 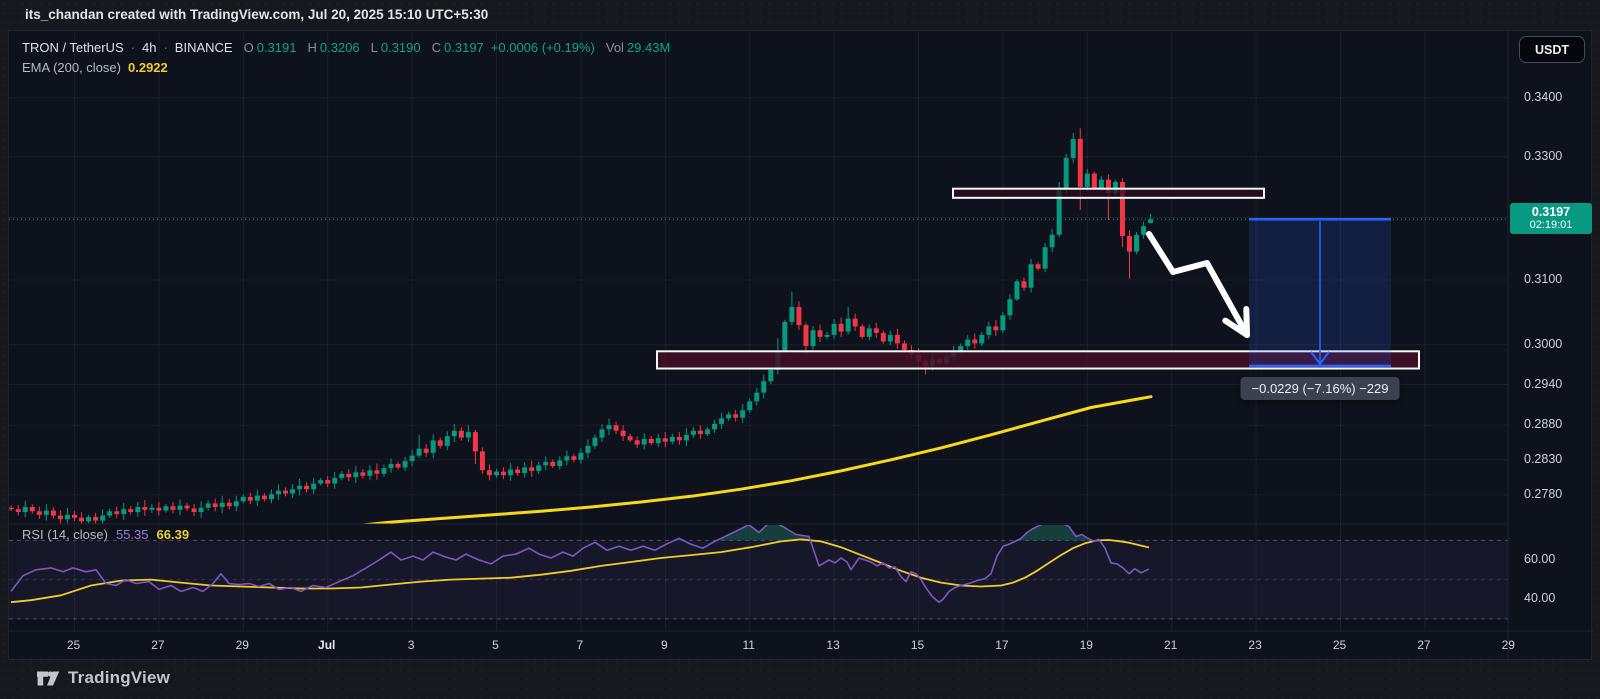 I want to click on time-axis-label: 21, so click(x=1171, y=645).